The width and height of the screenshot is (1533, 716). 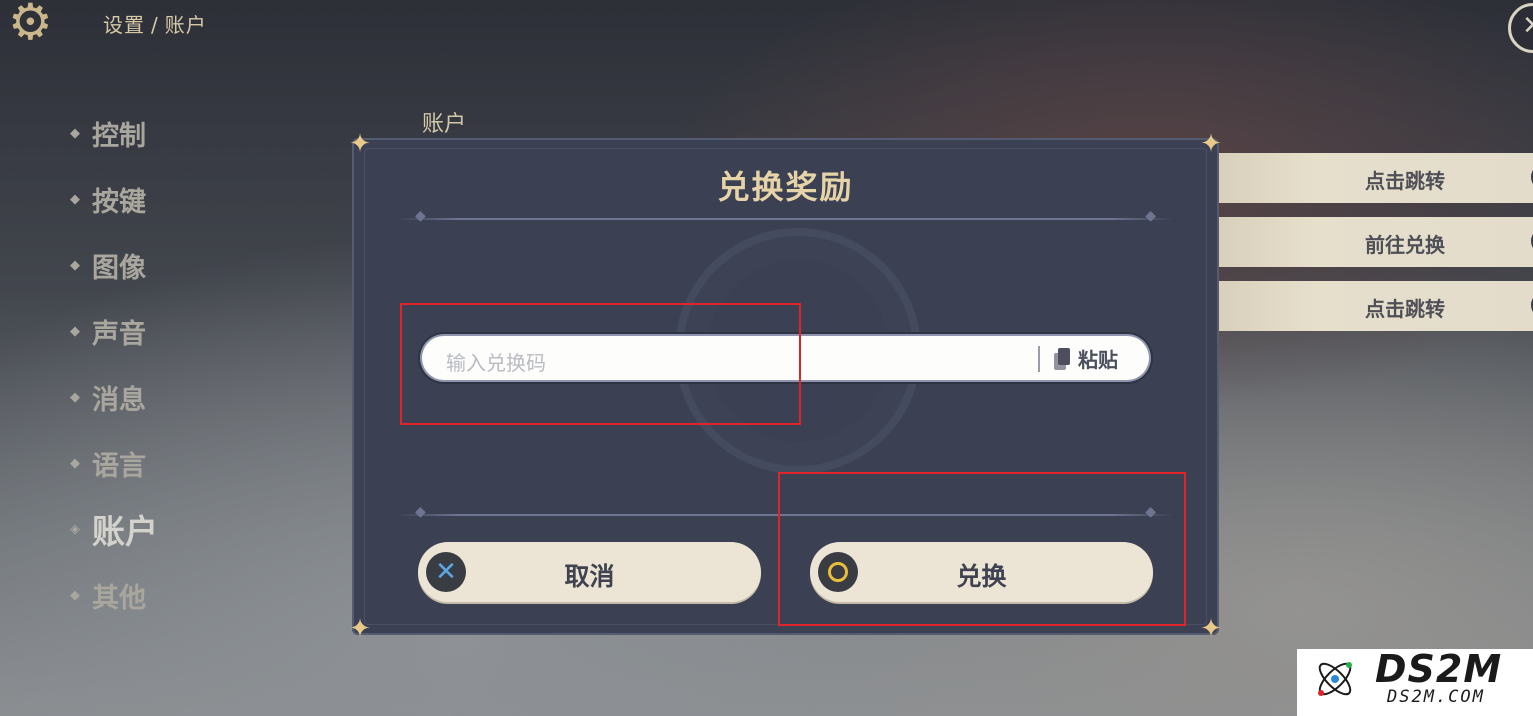 What do you see at coordinates (785, 187) in the screenshot?
I see `dialog-title: 兑换奖励` at bounding box center [785, 187].